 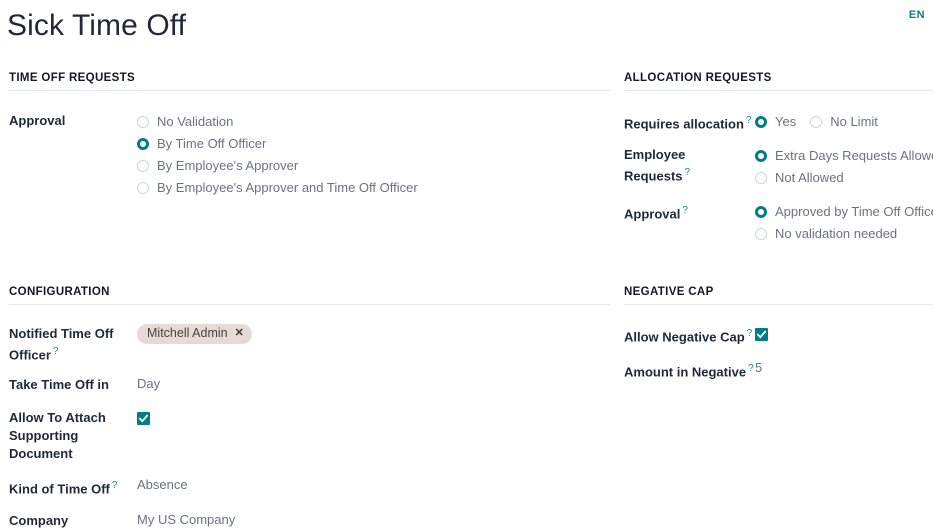 What do you see at coordinates (373, 122) in the screenshot?
I see `radio-approval-no-validation: No Validation` at bounding box center [373, 122].